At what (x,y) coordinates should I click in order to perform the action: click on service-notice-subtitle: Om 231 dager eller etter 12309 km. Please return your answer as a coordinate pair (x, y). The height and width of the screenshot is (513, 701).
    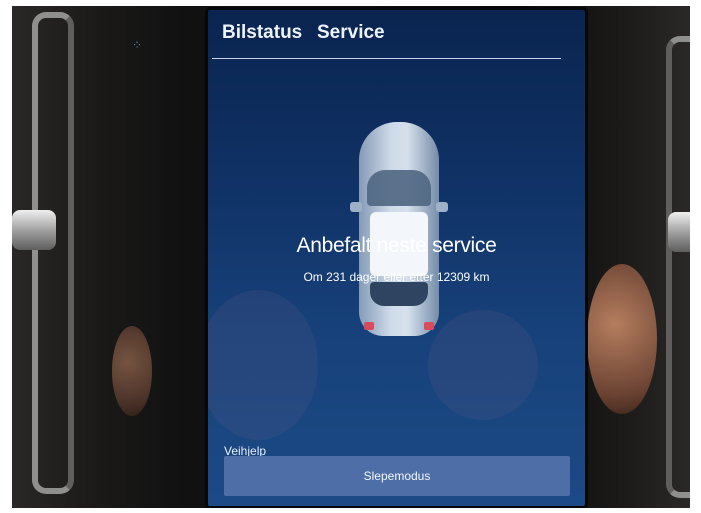
    Looking at the image, I should click on (396, 277).